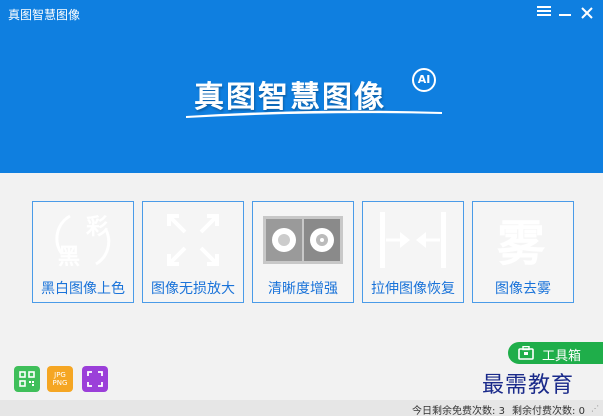 The width and height of the screenshot is (603, 416). Describe the element at coordinates (60, 375) in the screenshot. I see `format-convert-icon-jpg: JPG` at that location.